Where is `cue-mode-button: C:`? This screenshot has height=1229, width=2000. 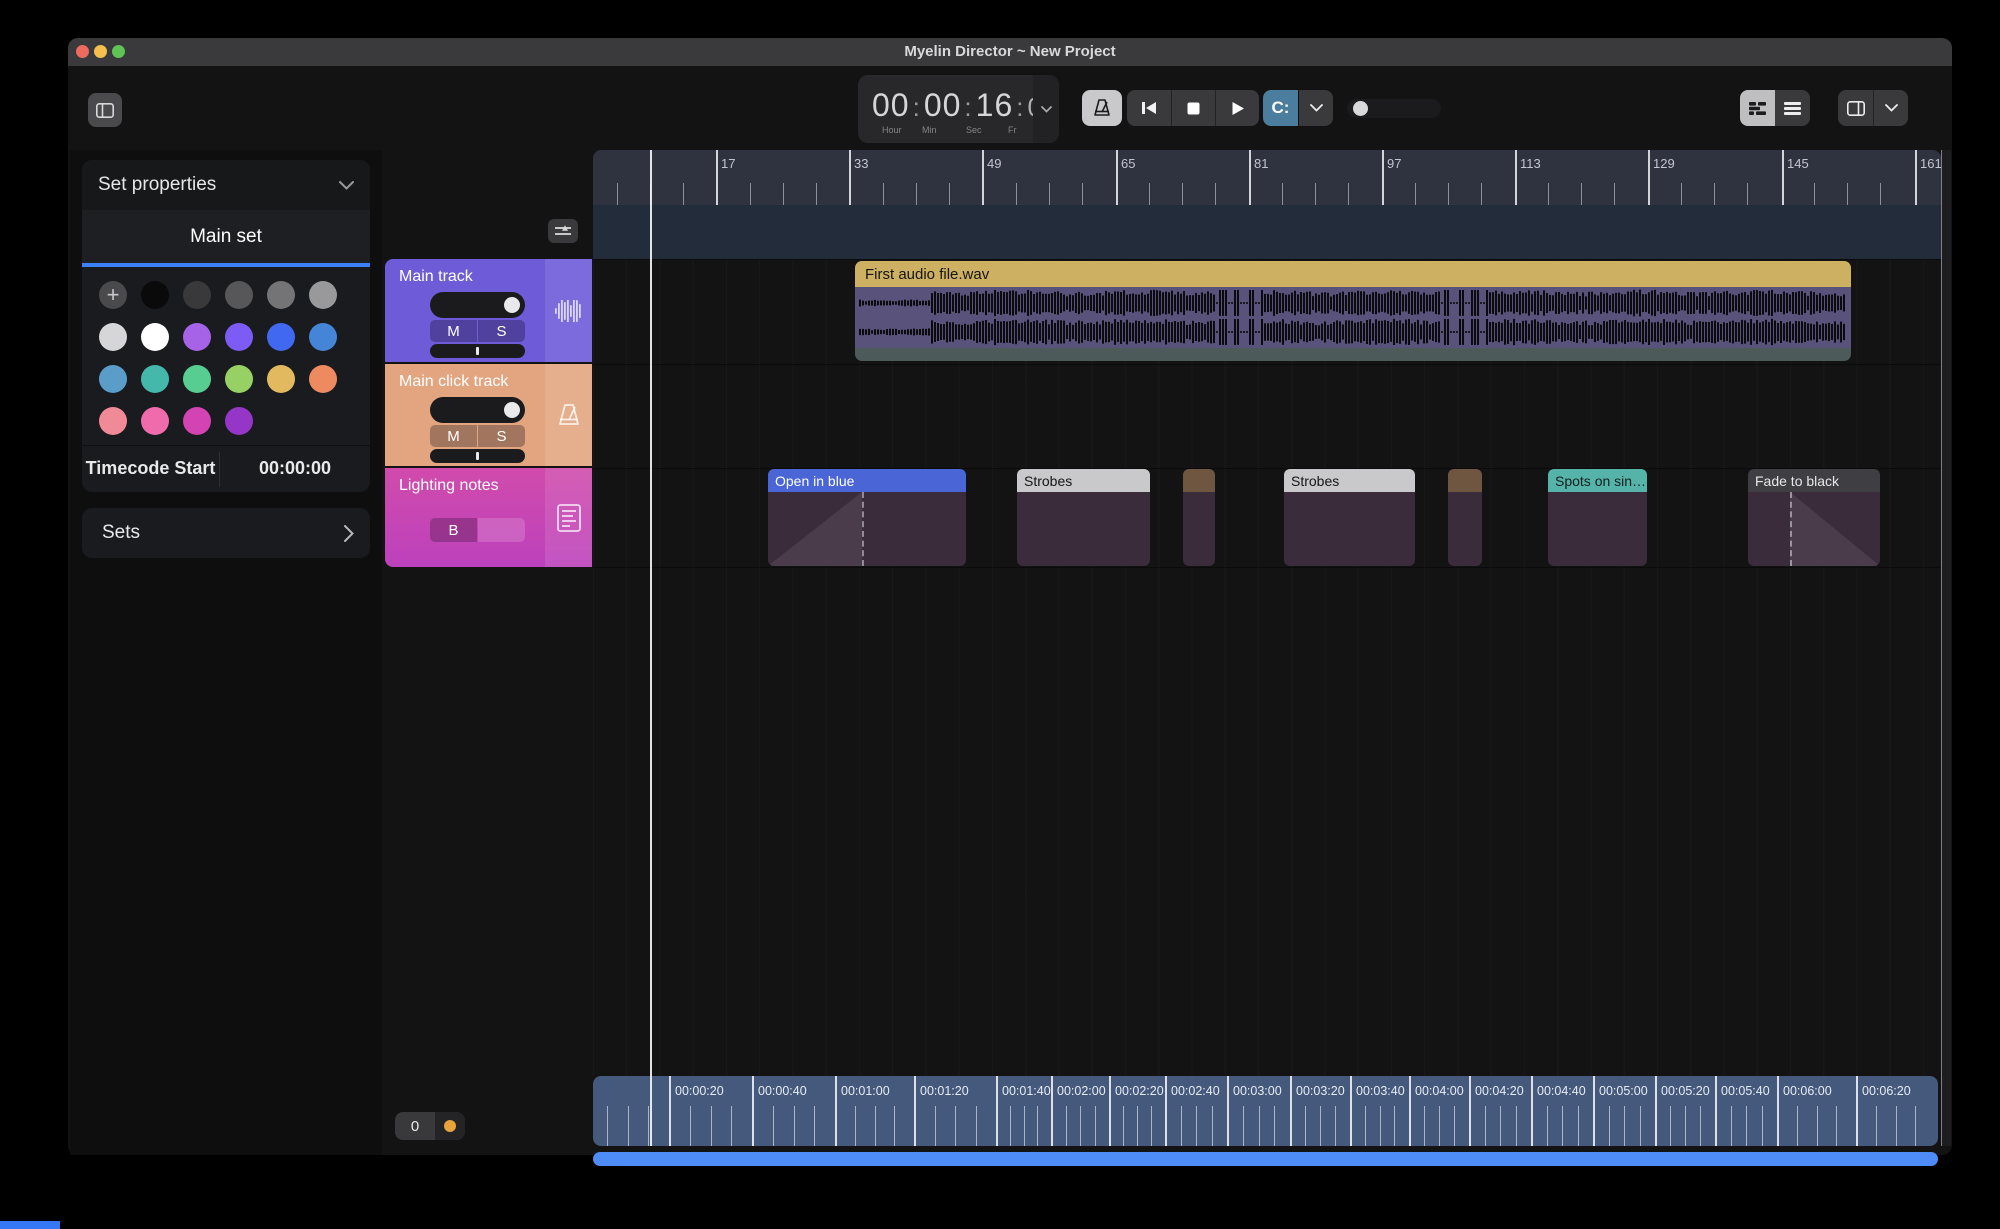
cue-mode-button: C: is located at coordinates (1280, 108).